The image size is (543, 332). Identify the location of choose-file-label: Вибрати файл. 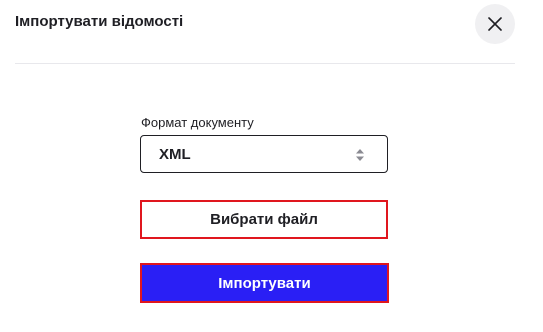
(264, 219).